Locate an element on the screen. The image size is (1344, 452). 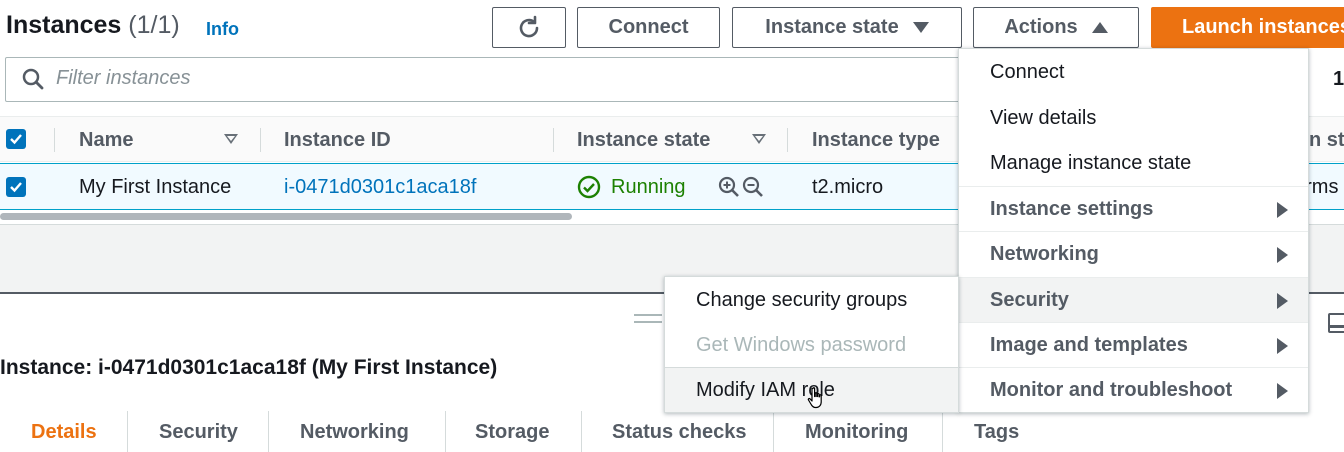
menu-item-instance-settings: Instance settings is located at coordinates (1133, 208).